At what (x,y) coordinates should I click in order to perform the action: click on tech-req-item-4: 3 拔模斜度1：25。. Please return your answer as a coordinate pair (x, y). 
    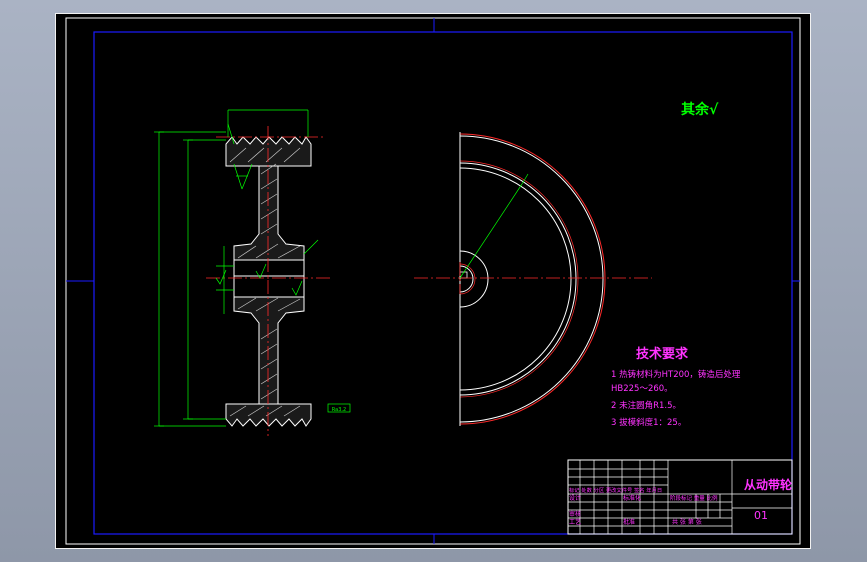
    Looking at the image, I should click on (648, 422).